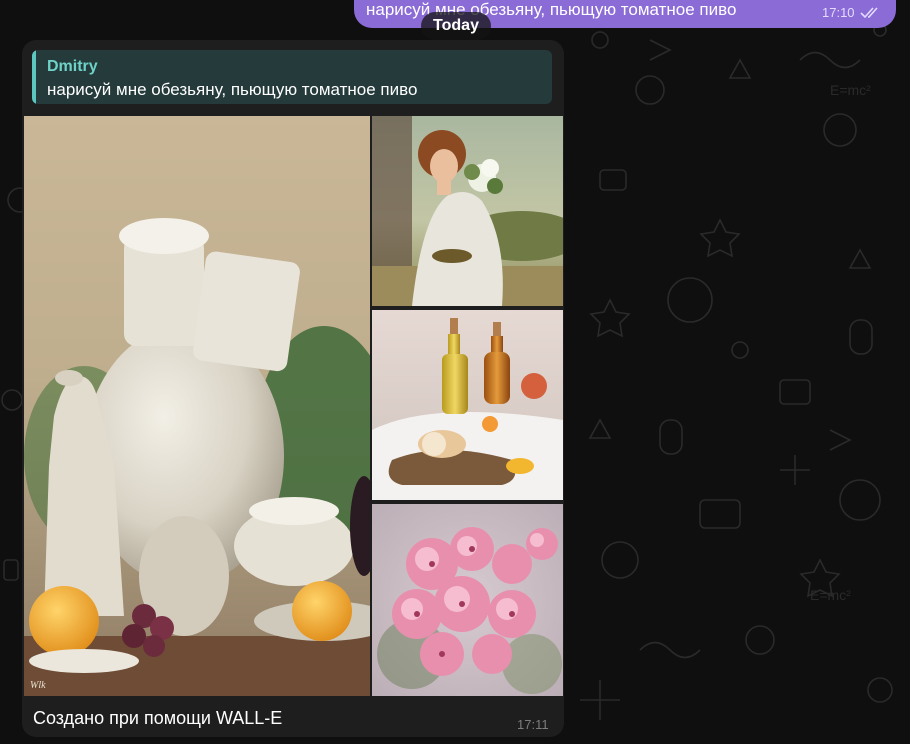 Image resolution: width=910 pixels, height=744 pixels. I want to click on message-caption: Создано при помощи WALL-E, so click(158, 718).